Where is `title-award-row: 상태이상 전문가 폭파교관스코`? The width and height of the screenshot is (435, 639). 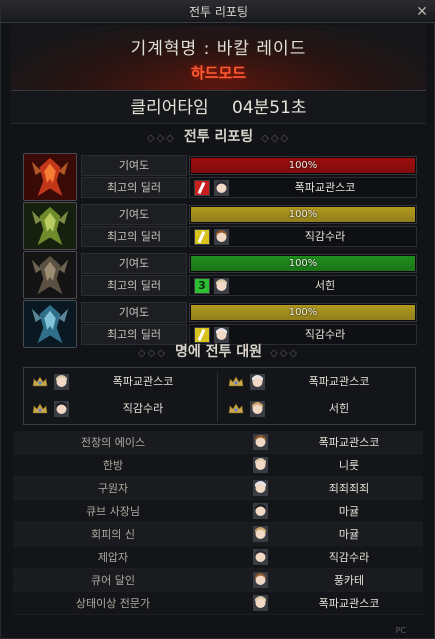
title-award-row: 상태이상 전문가 폭파교관스코 is located at coordinates (218, 603).